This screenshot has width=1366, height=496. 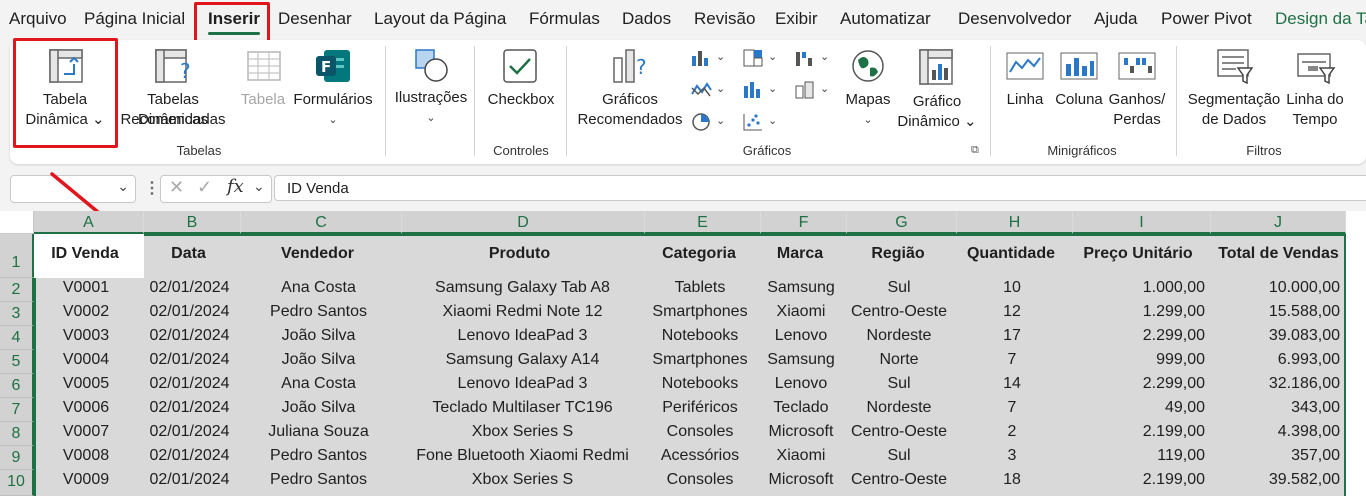 I want to click on hierarchy-chart-chevron-down-icon: ⌄, so click(x=772, y=56).